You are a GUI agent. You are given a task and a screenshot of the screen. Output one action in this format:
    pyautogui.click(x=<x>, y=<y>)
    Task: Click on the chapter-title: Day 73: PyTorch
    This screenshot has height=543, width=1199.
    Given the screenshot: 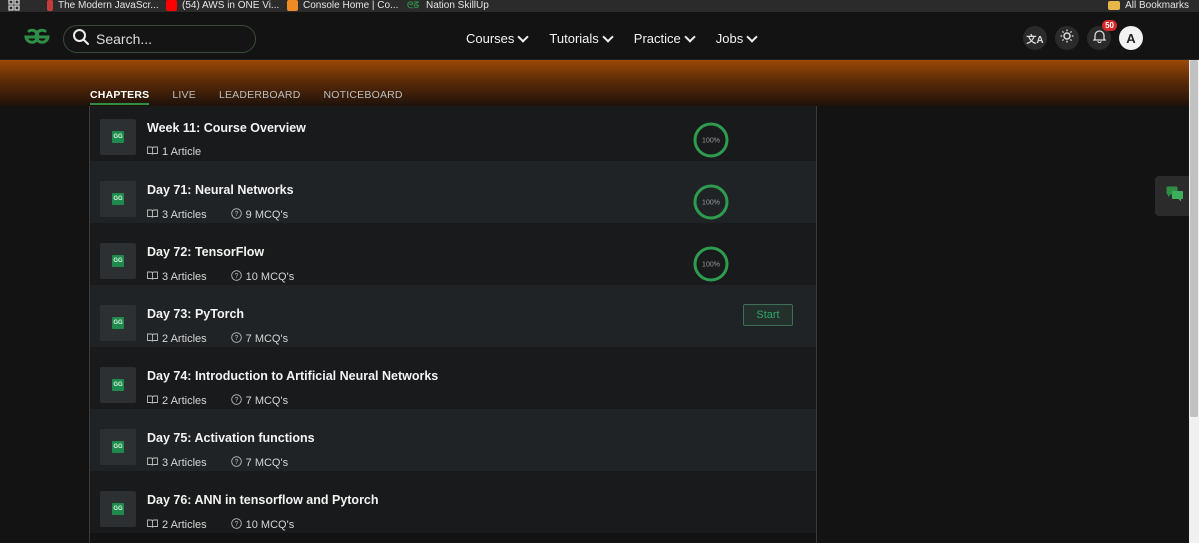 What is the action you would take?
    pyautogui.click(x=196, y=314)
    